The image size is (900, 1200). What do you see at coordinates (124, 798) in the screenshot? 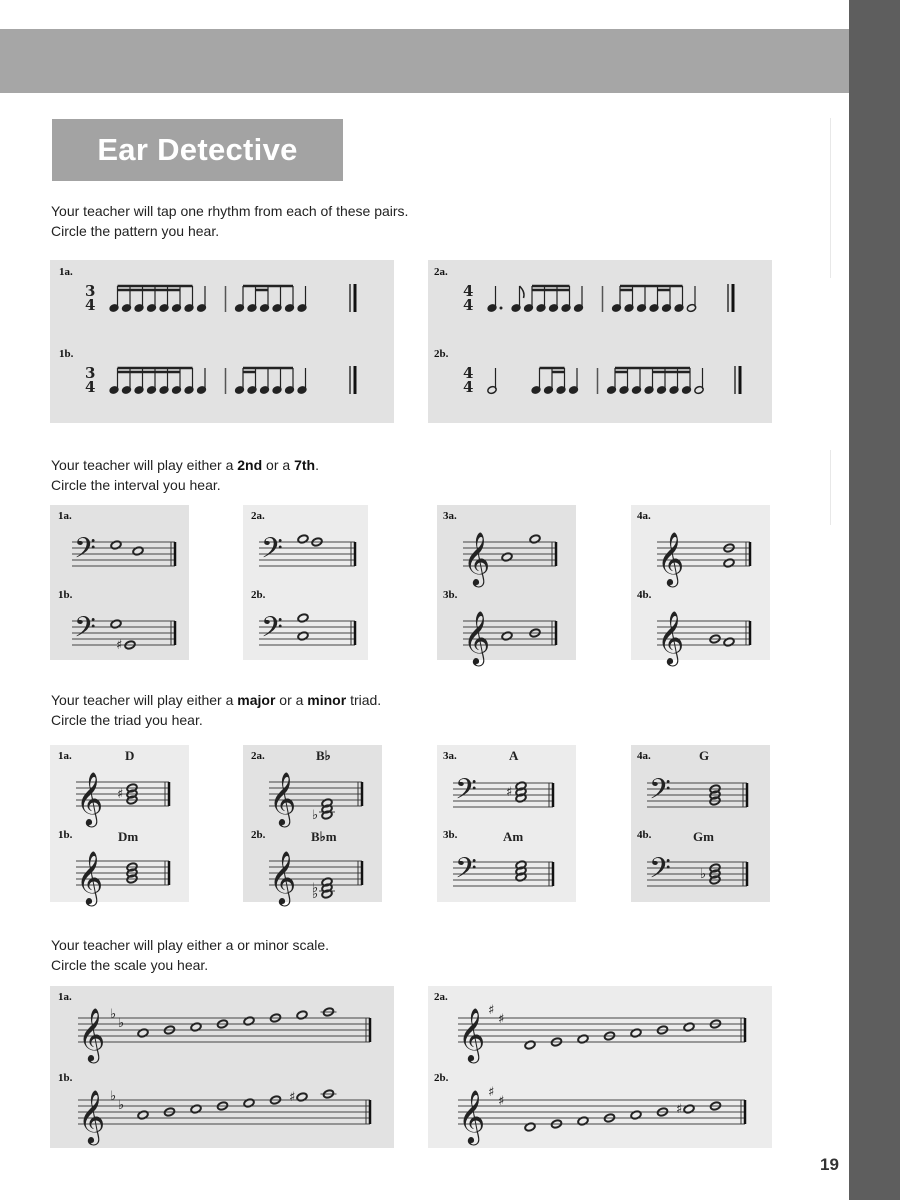
I see `staff-triad-1a: 𝄞 ♯` at bounding box center [124, 798].